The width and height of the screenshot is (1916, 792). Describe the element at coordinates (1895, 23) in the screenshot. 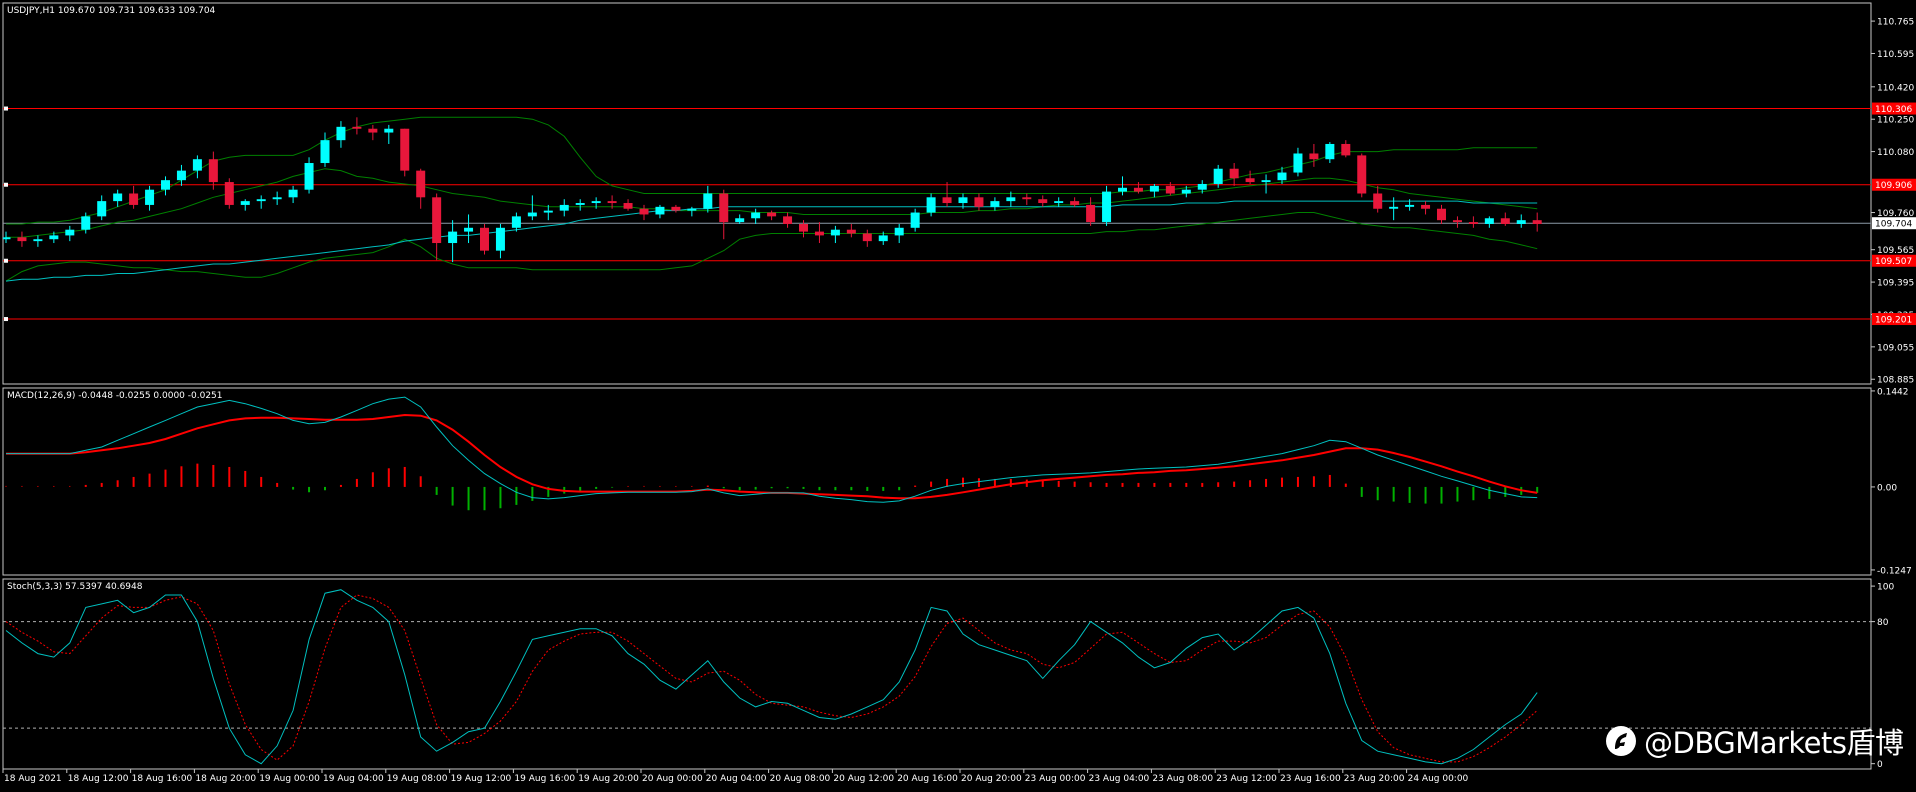

I see `y-tick-label: 110.765` at that location.